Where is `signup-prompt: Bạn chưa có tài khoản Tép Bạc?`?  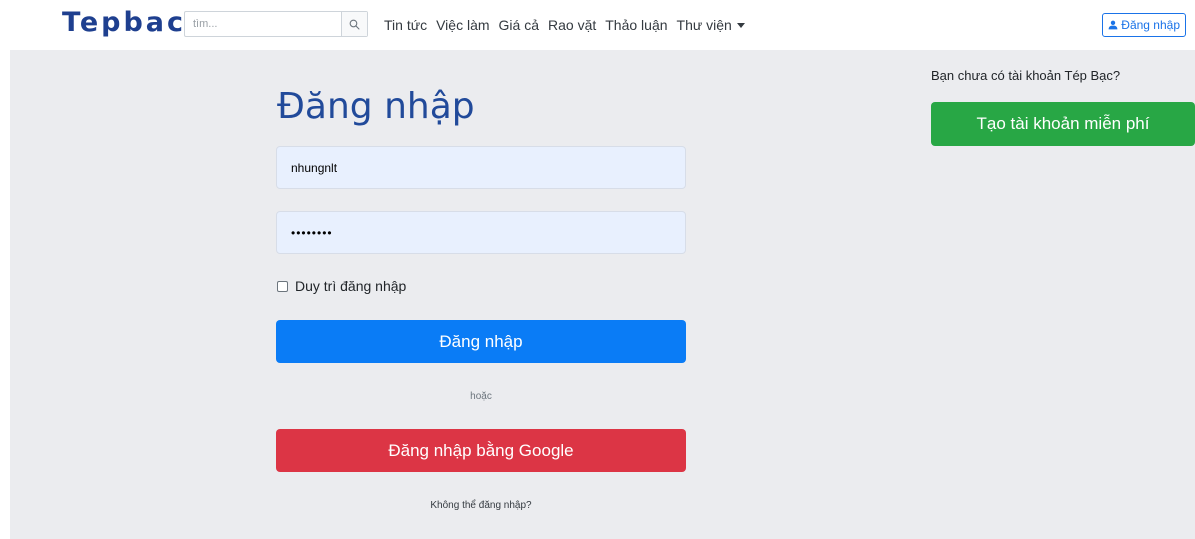 signup-prompt: Bạn chưa có tài khoản Tép Bạc? is located at coordinates (1026, 75).